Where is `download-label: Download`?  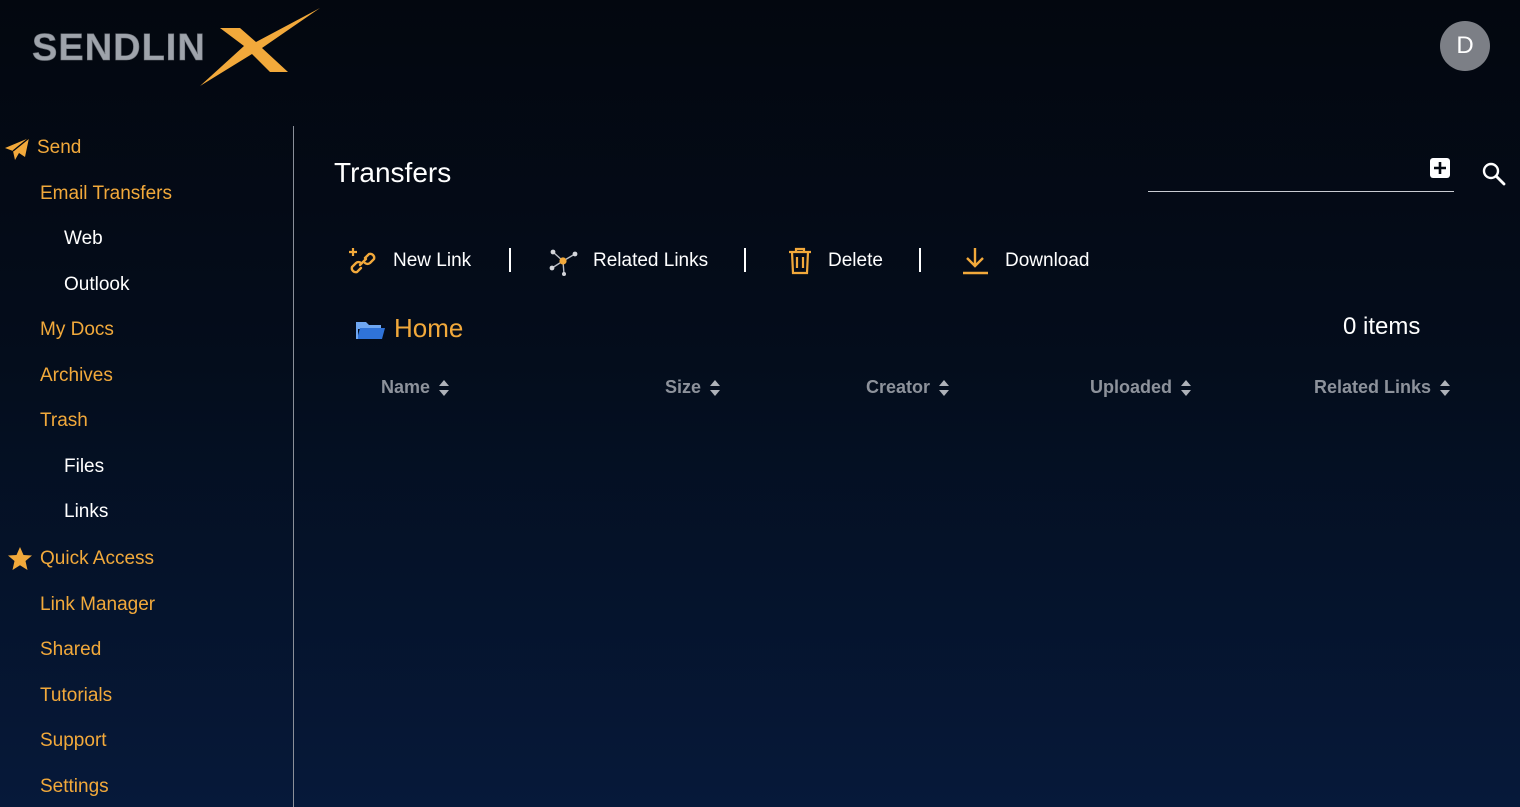
download-label: Download is located at coordinates (1047, 260).